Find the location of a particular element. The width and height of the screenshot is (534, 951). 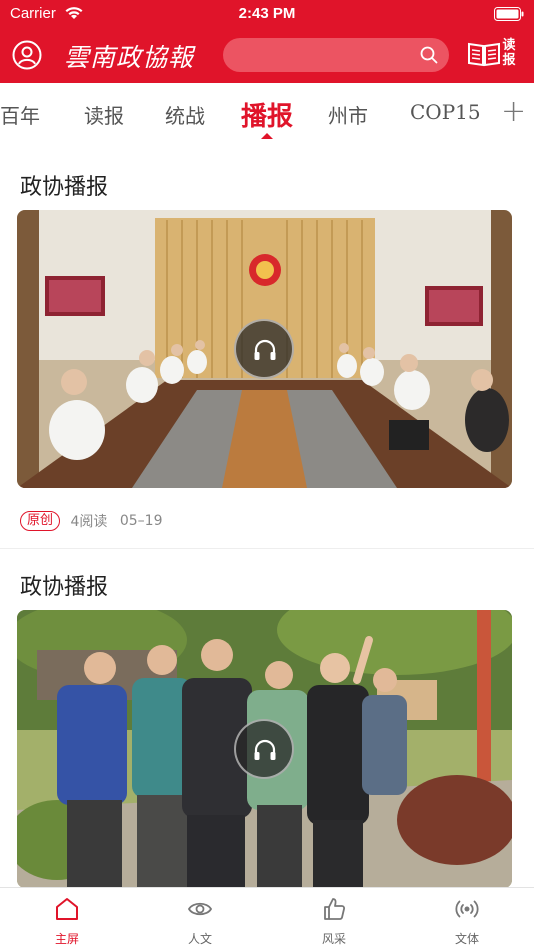

bottom-tab-label: 主屏 is located at coordinates (66, 939).